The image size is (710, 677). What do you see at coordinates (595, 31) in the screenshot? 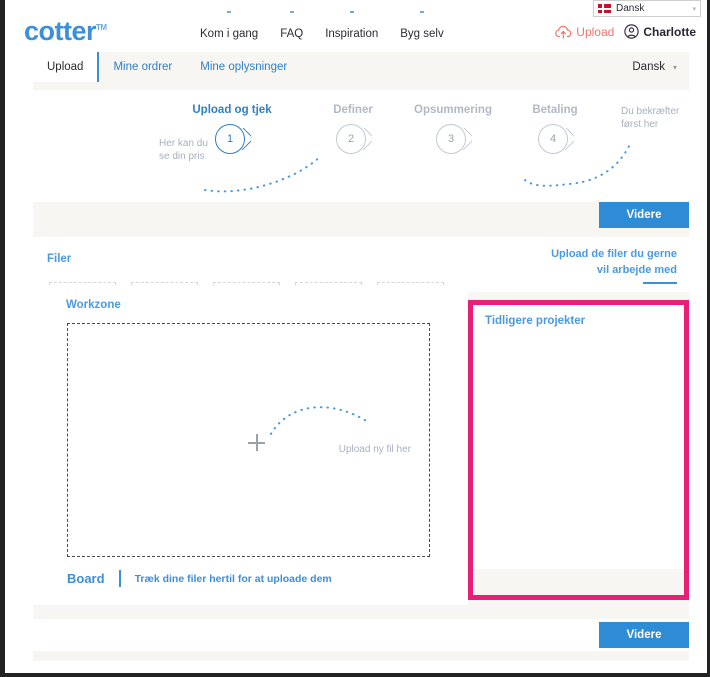
I see `header-upload-label: Upload` at bounding box center [595, 31].